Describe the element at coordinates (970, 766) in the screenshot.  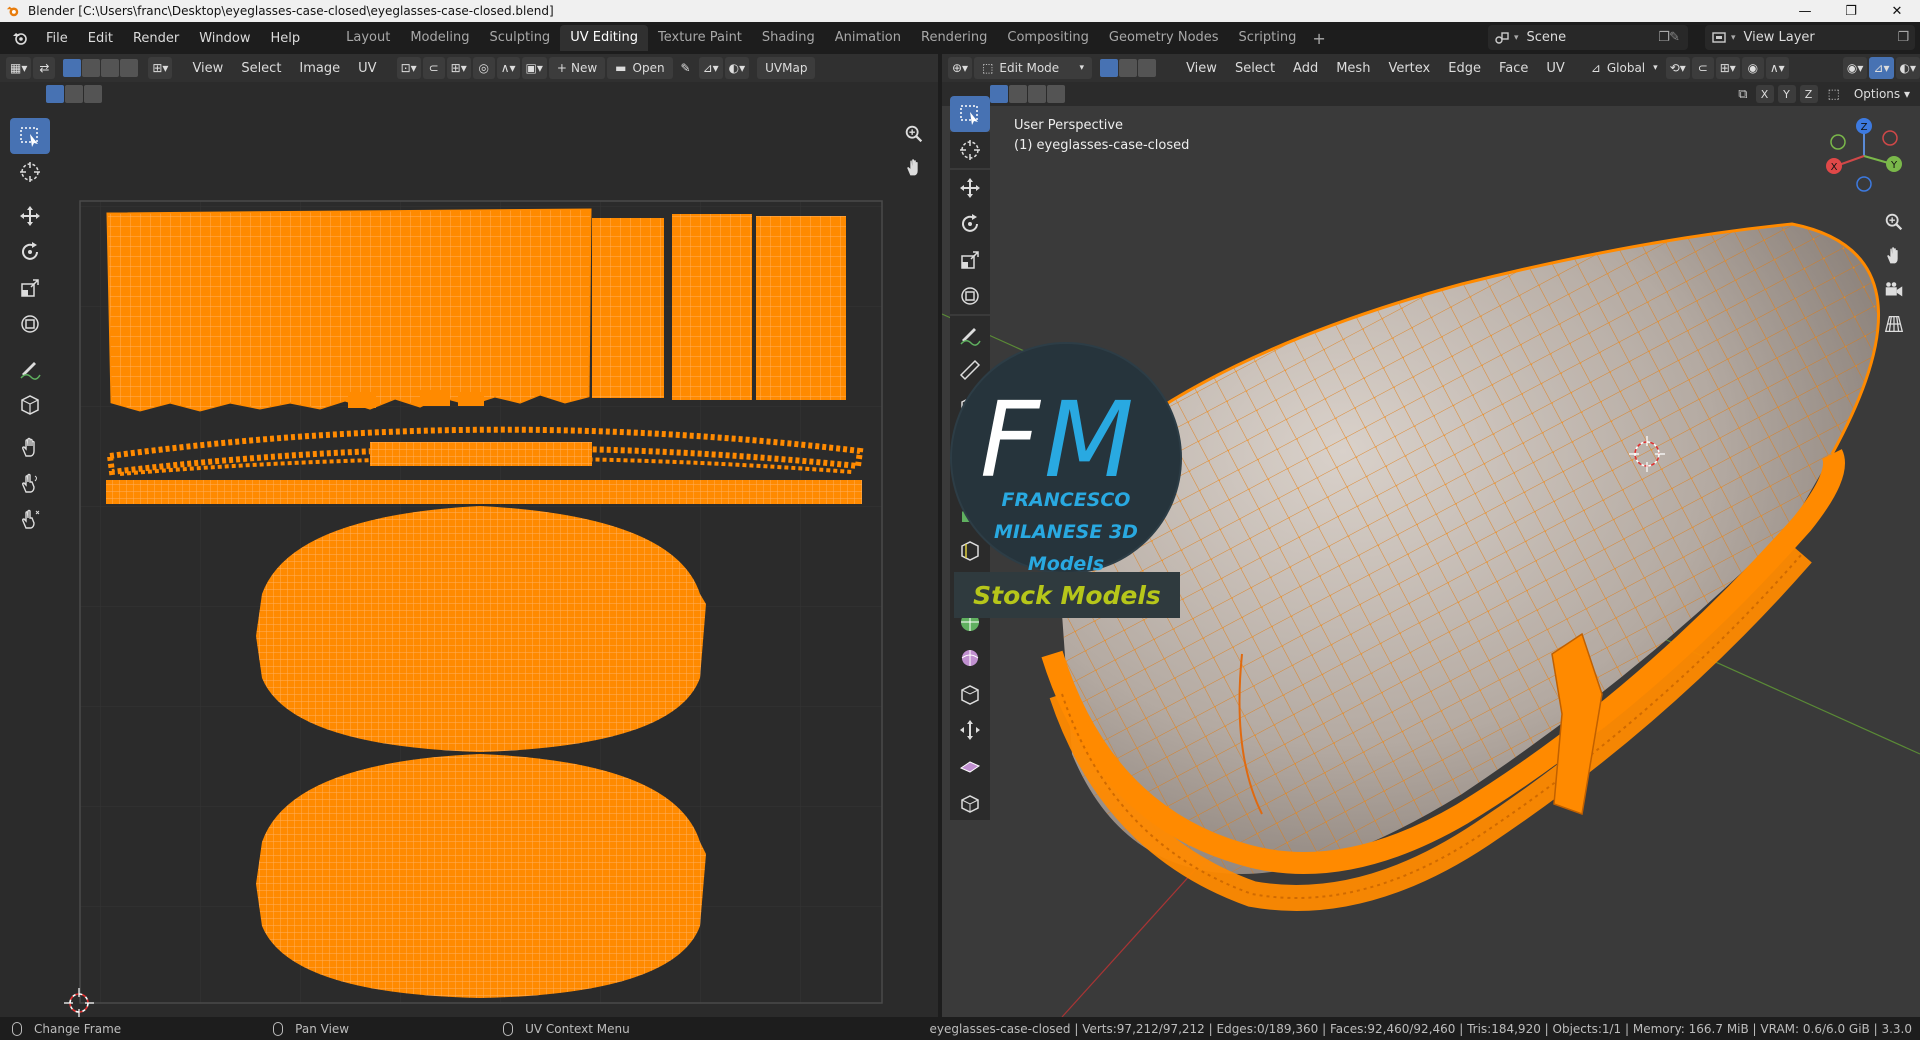
I see `vp-tool-shrink` at that location.